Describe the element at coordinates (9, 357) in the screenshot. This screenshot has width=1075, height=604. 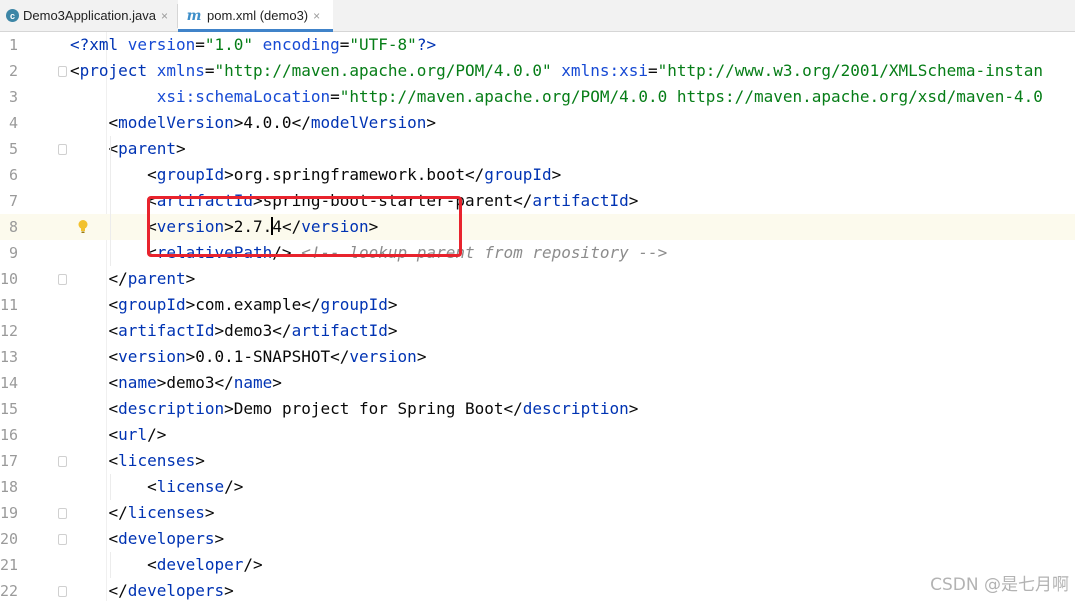
I see `line-number: 13` at that location.